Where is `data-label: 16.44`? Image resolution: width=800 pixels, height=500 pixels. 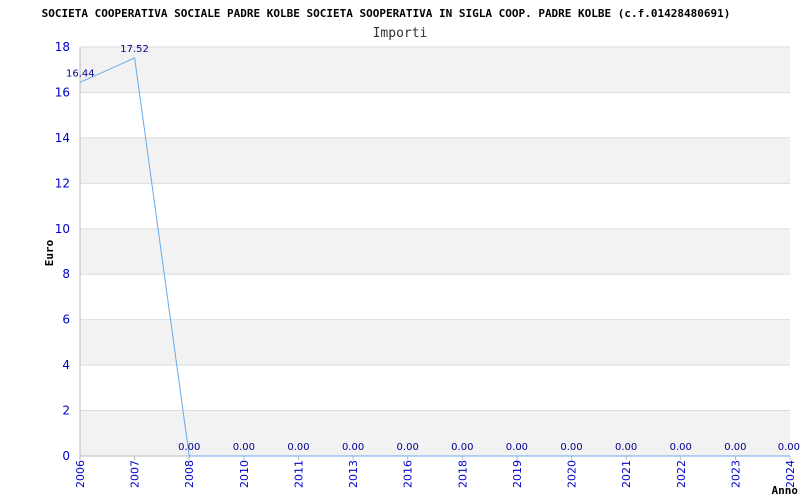
data-label: 16.44 is located at coordinates (80, 73).